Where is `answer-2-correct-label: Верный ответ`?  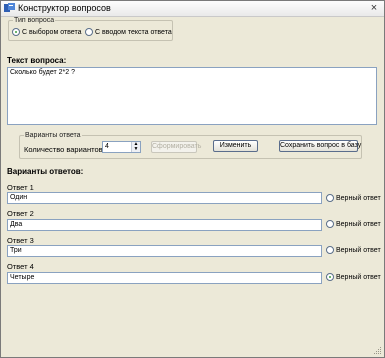
answer-2-correct-label: Верный ответ is located at coordinates (358, 224).